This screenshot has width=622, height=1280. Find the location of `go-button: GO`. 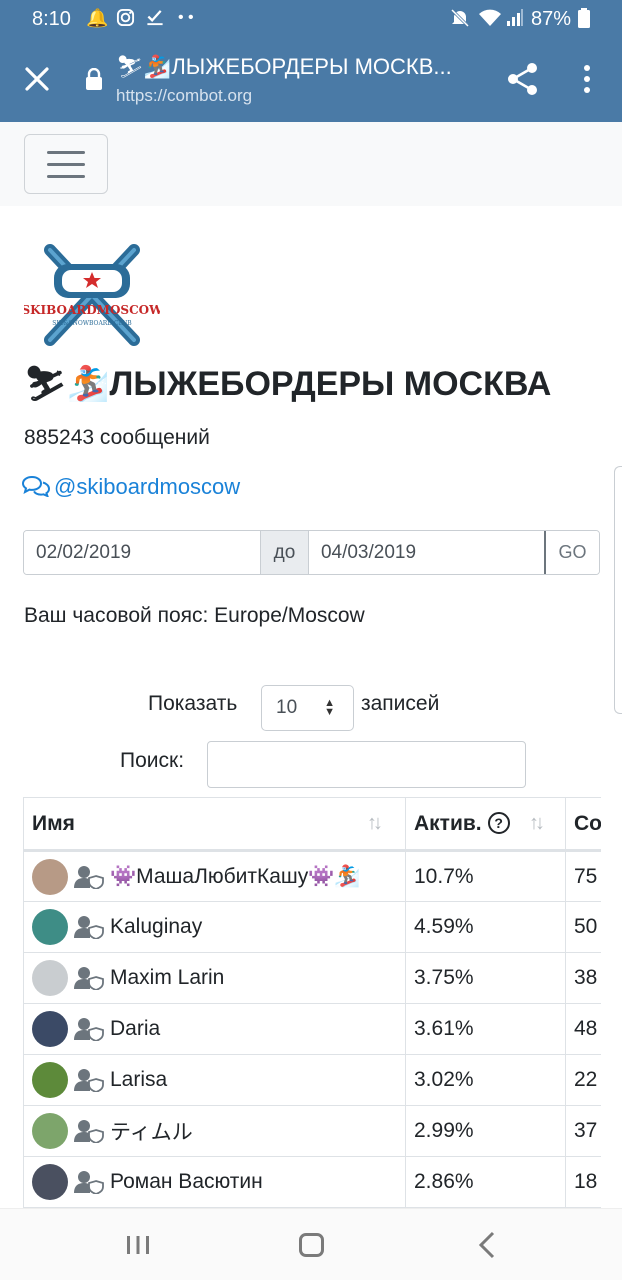

go-button: GO is located at coordinates (571, 552).